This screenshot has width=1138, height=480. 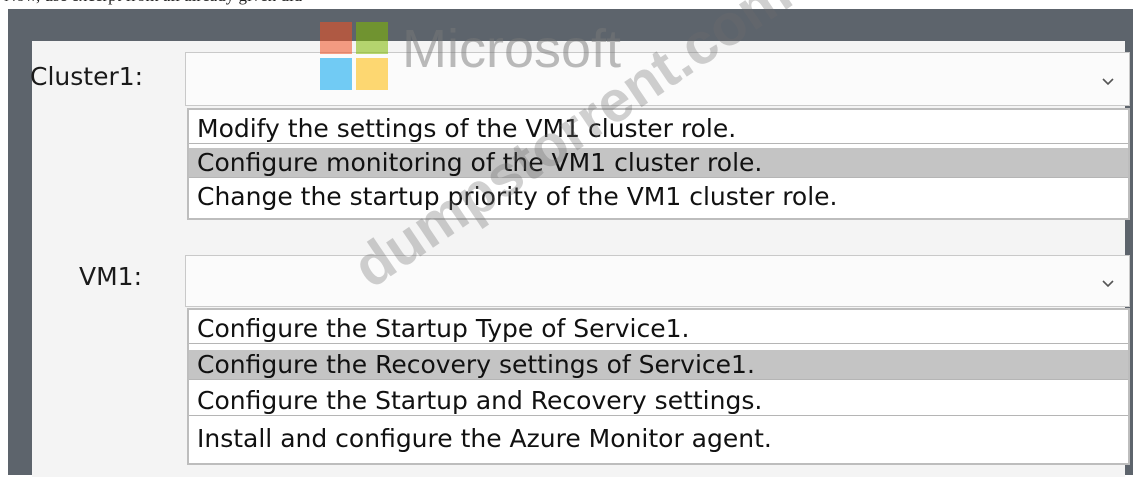 I want to click on logo-square-blue, so click(x=336, y=74).